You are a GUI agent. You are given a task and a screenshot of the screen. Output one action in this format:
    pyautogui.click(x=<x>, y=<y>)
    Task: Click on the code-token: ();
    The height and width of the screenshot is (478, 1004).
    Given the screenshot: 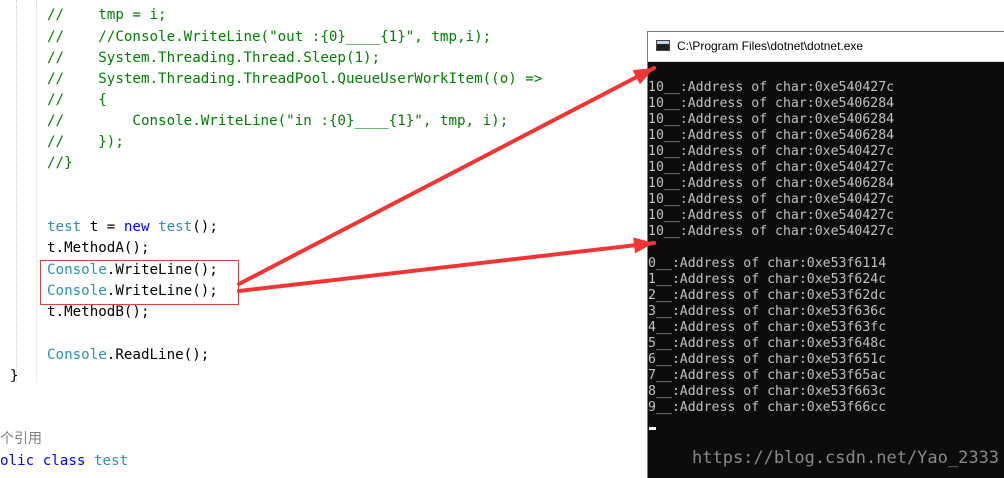 What is the action you would take?
    pyautogui.click(x=205, y=227)
    